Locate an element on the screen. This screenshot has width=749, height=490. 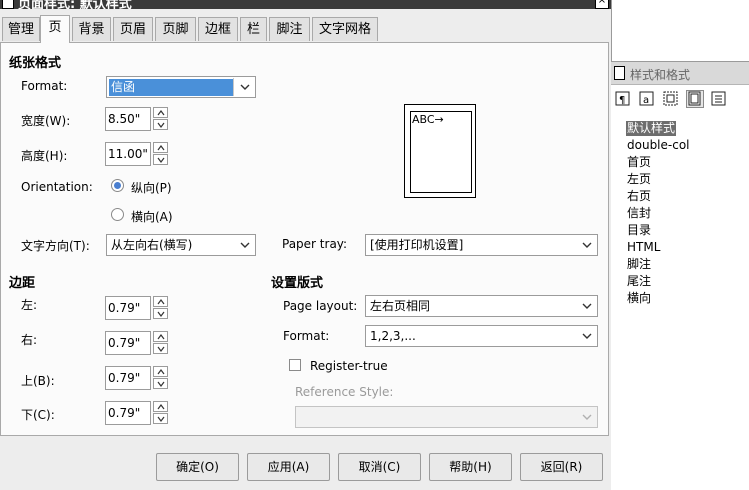
margin-top-increment-button is located at coordinates (160, 371).